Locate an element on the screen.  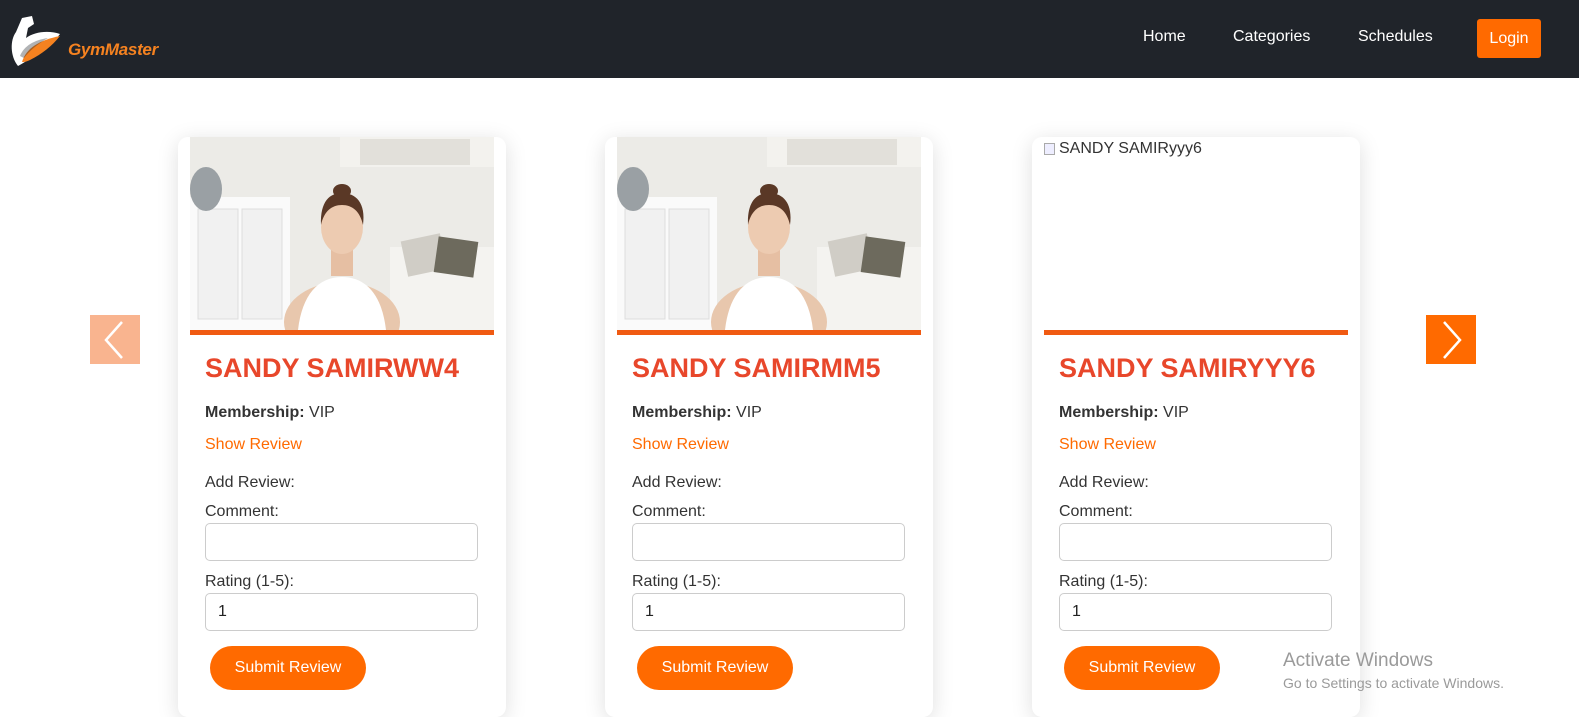
nav-schedules-link: Schedules is located at coordinates (1395, 37).